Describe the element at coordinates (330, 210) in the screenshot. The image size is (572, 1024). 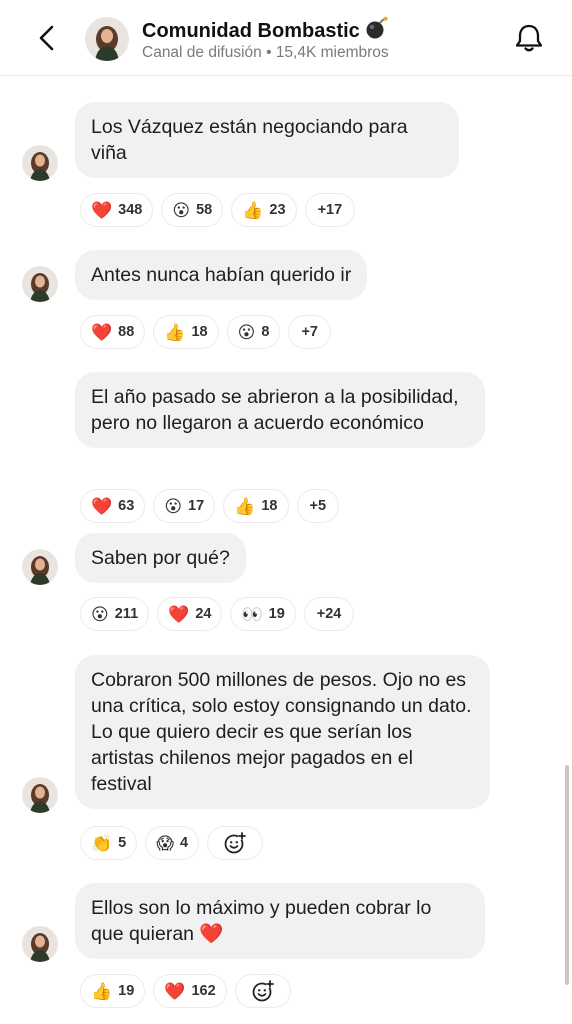
I see `more-reactions: +17` at that location.